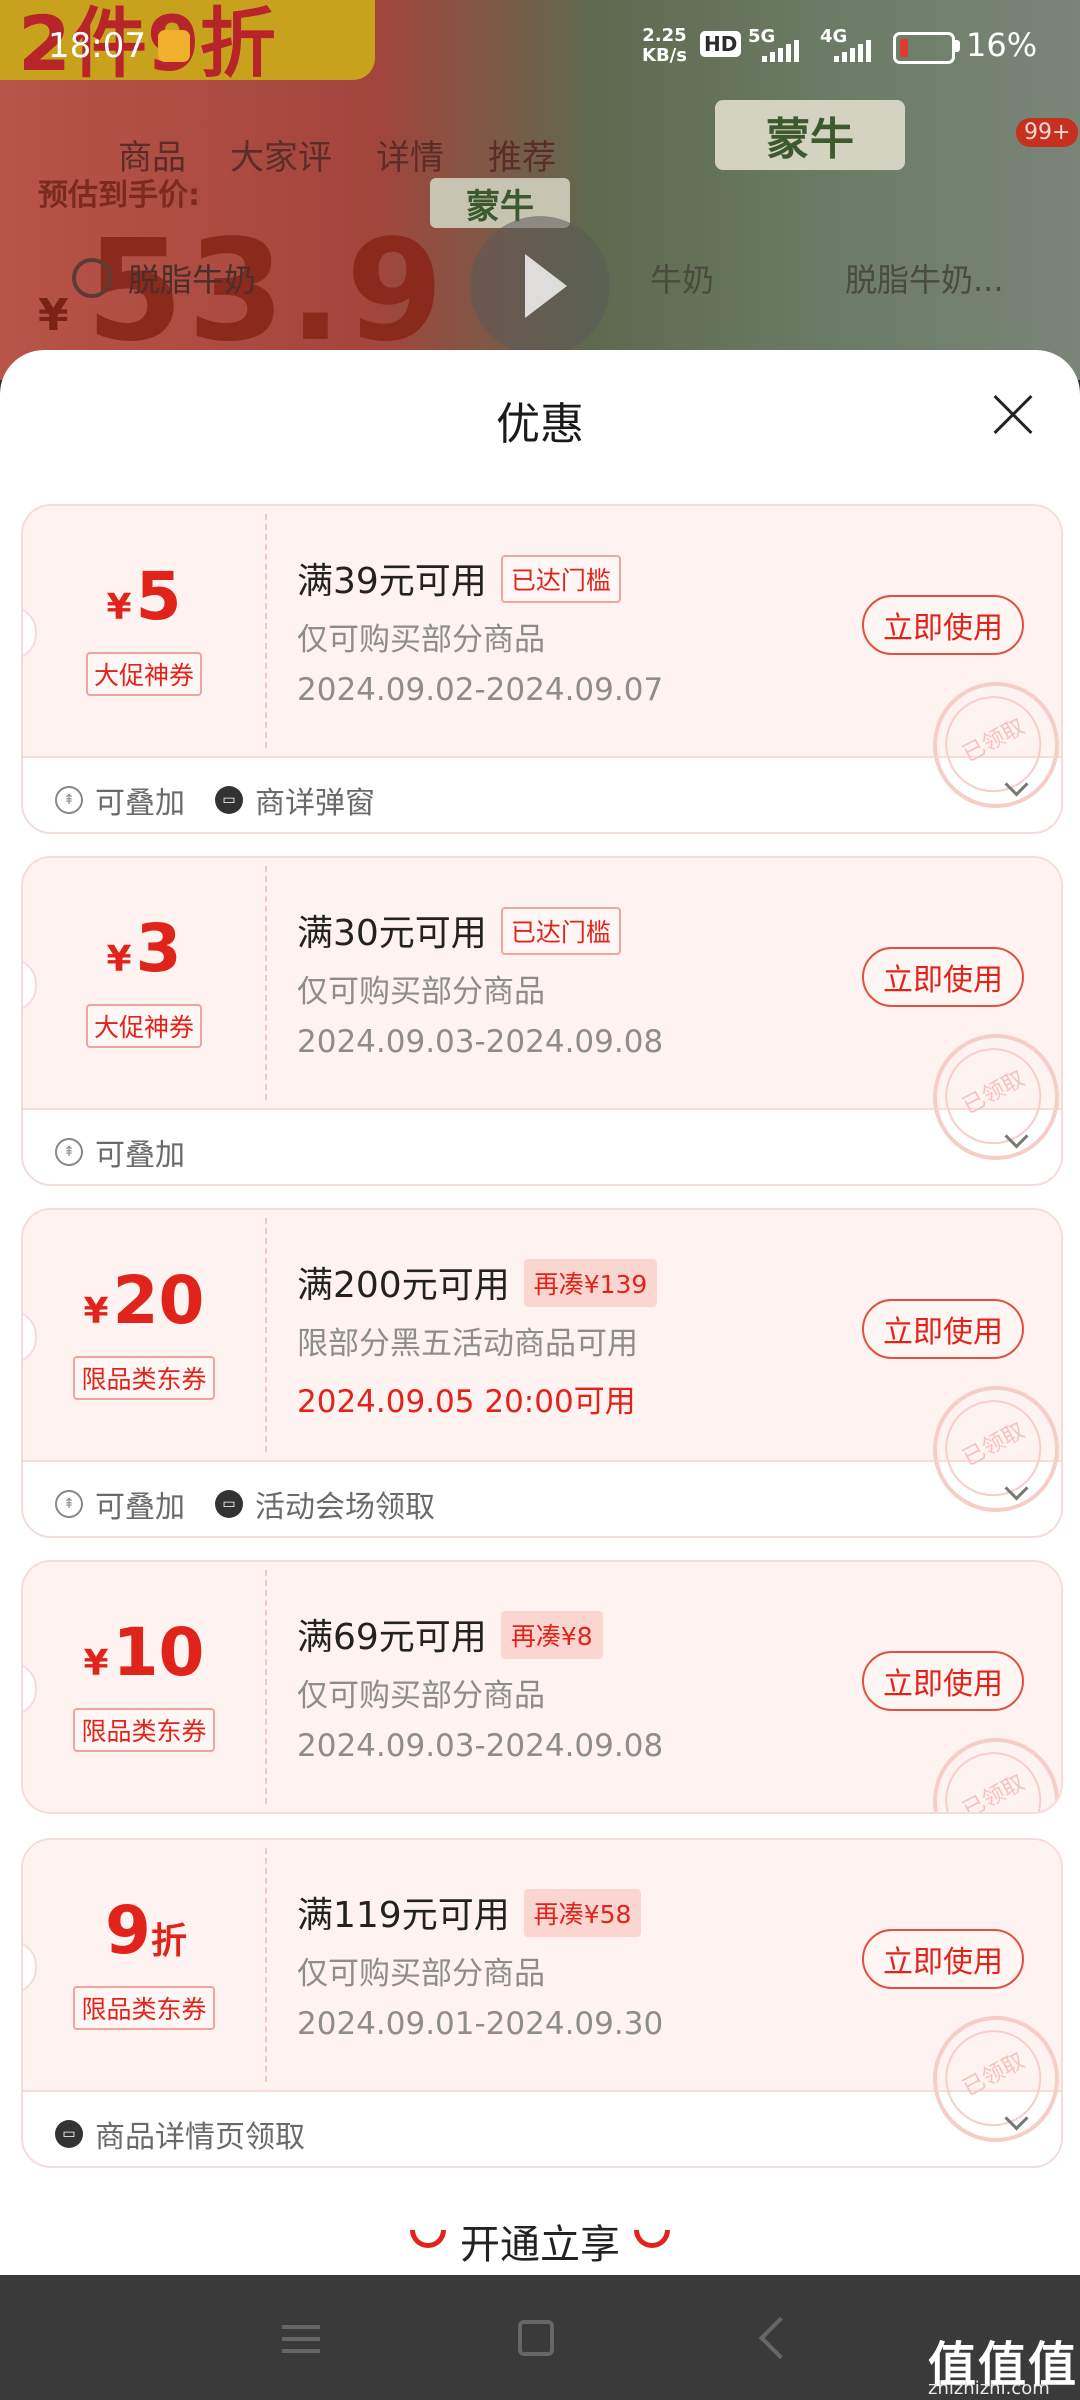 This screenshot has width=1080, height=2400. Describe the element at coordinates (281, 158) in the screenshot. I see `tab-reviews: 大家评` at that location.